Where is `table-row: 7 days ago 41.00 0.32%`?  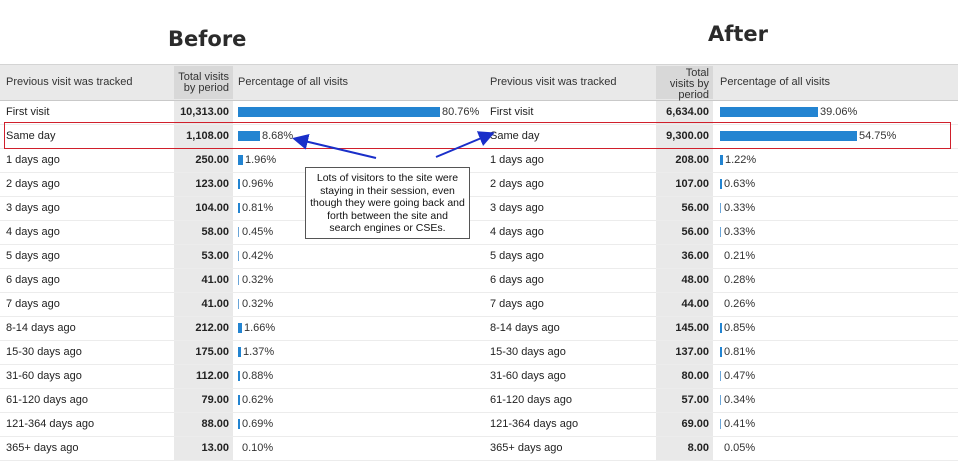
table-row: 7 days ago 41.00 0.32% is located at coordinates (242, 305).